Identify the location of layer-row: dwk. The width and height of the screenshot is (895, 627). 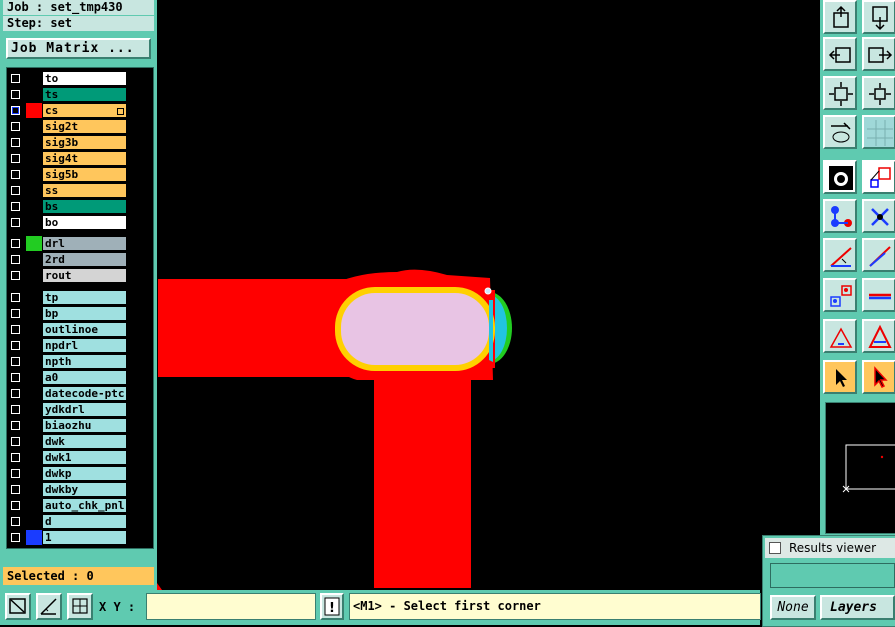
(69, 441).